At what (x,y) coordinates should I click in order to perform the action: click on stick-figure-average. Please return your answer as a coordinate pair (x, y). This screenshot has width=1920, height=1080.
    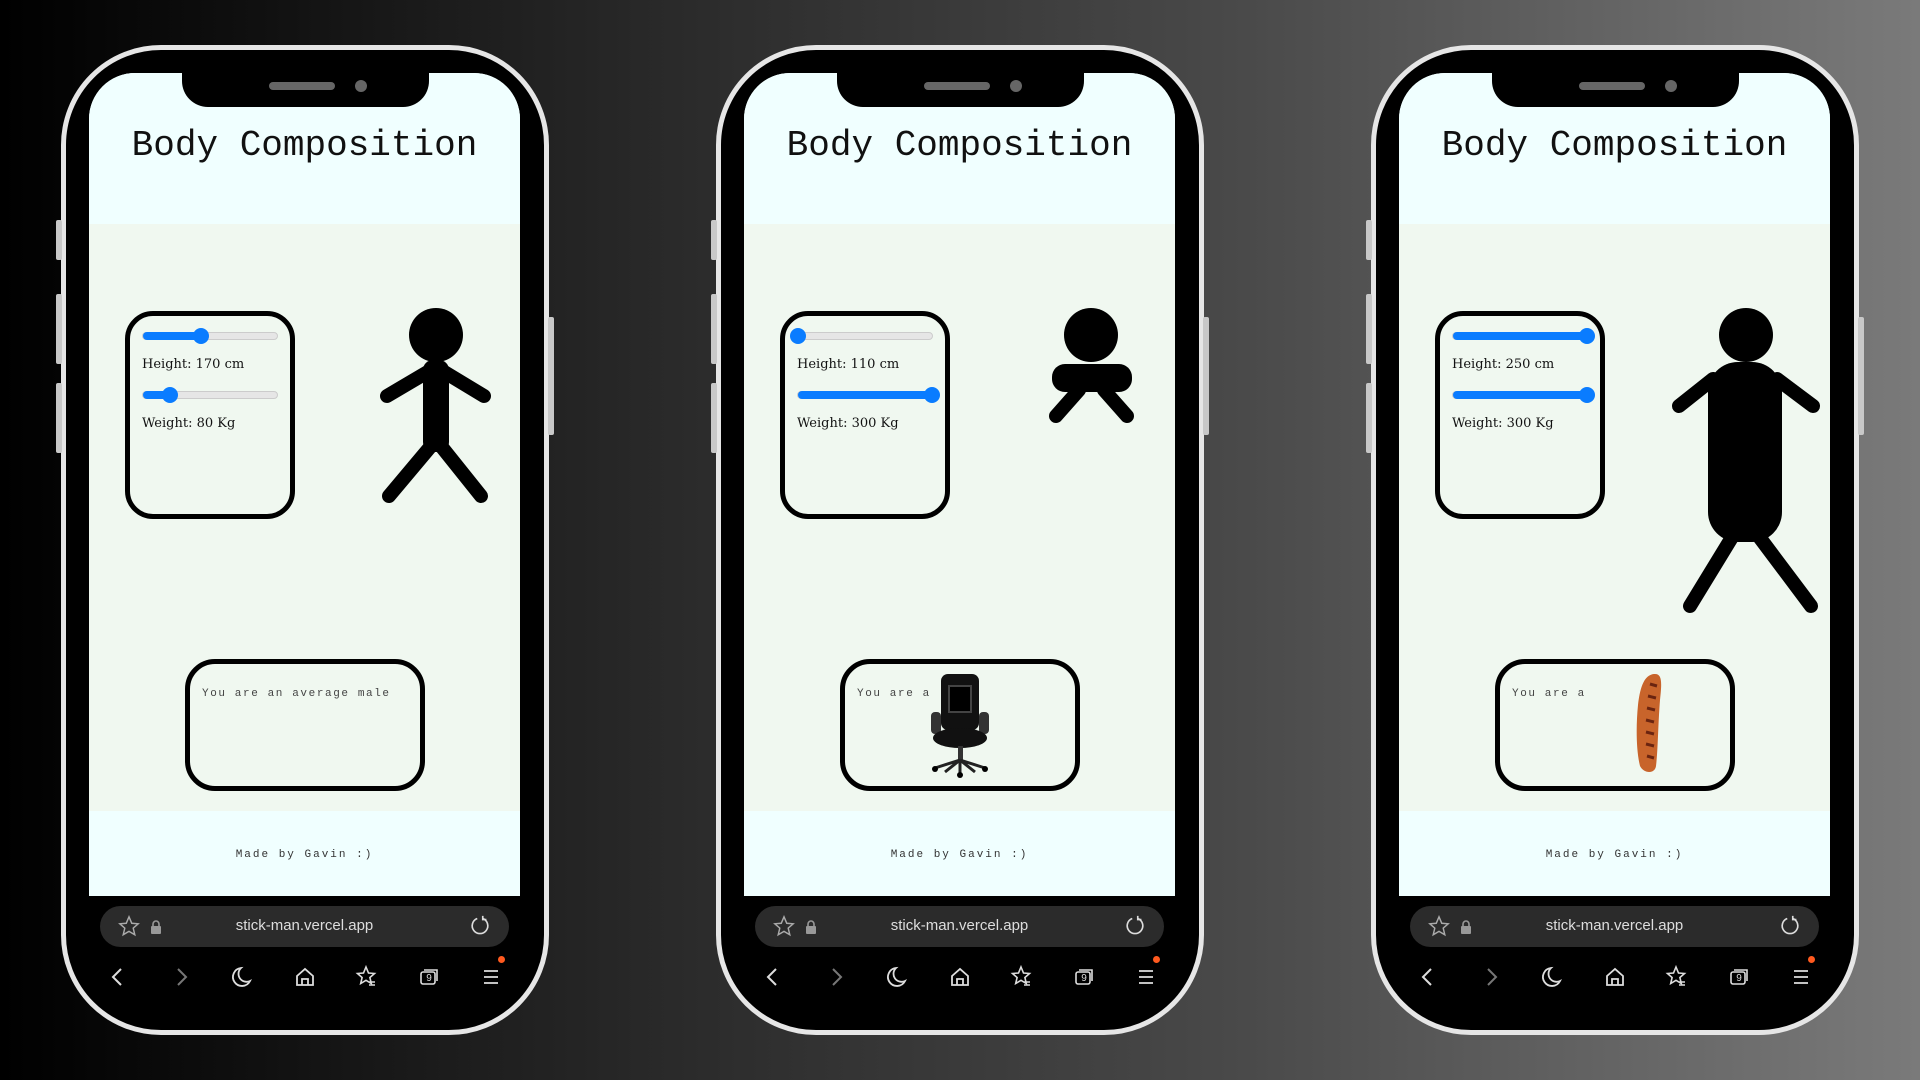
    Looking at the image, I should click on (435, 405).